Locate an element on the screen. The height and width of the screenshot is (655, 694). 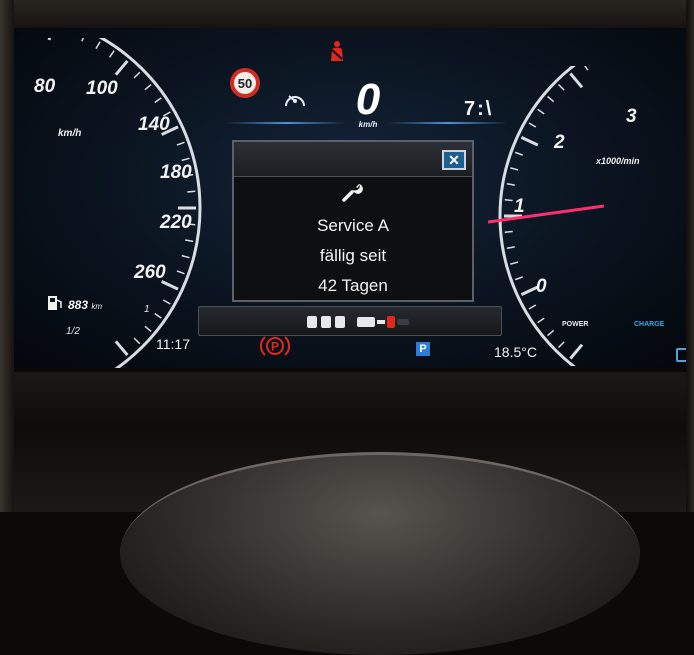
speed-label-180: 180 is located at coordinates (176, 172).